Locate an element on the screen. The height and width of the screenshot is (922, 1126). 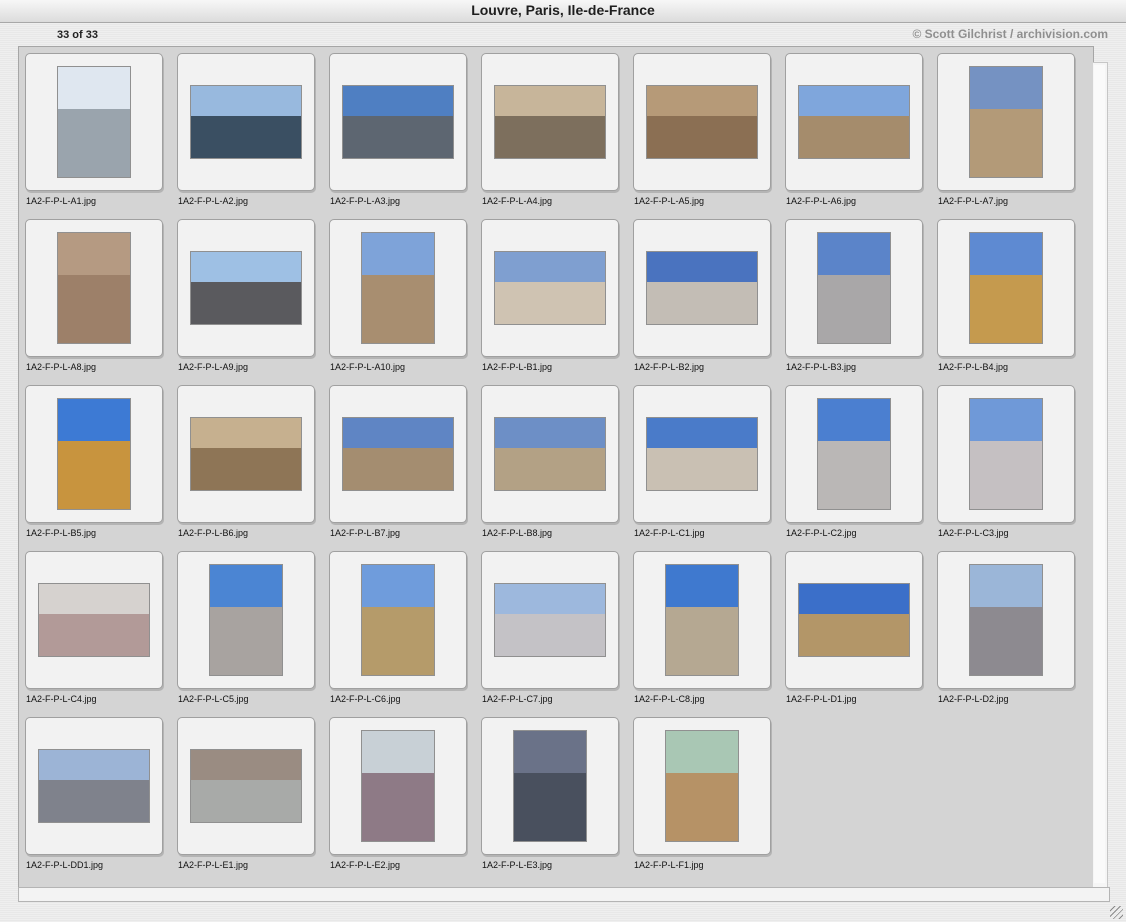
thumbnail-item: 1A2-F-P-L-A4.jpg is located at coordinates (557, 136).